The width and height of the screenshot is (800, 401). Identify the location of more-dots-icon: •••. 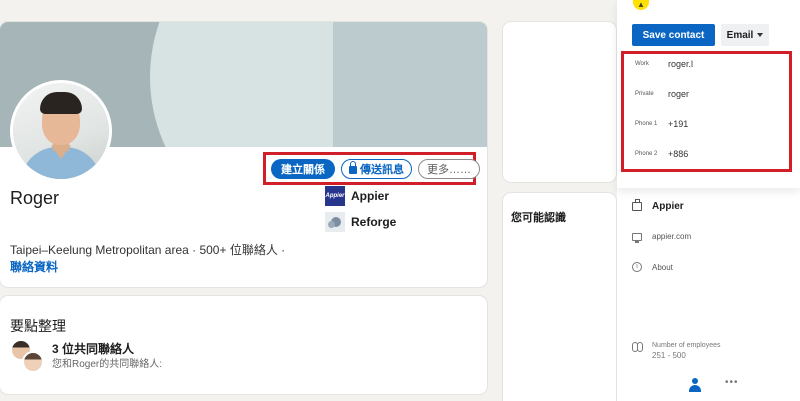
(732, 383).